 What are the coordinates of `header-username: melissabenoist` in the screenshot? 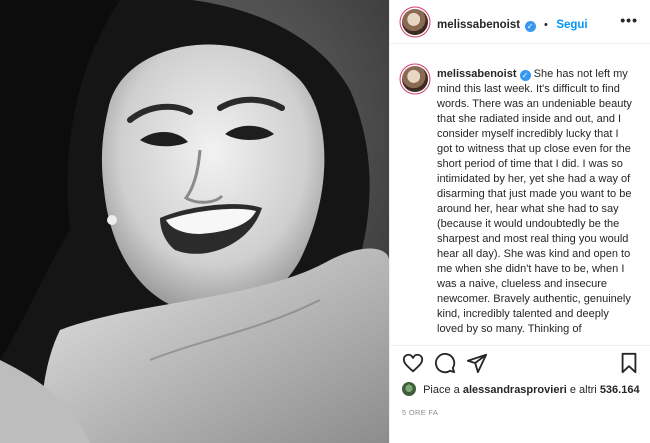 It's located at (478, 25).